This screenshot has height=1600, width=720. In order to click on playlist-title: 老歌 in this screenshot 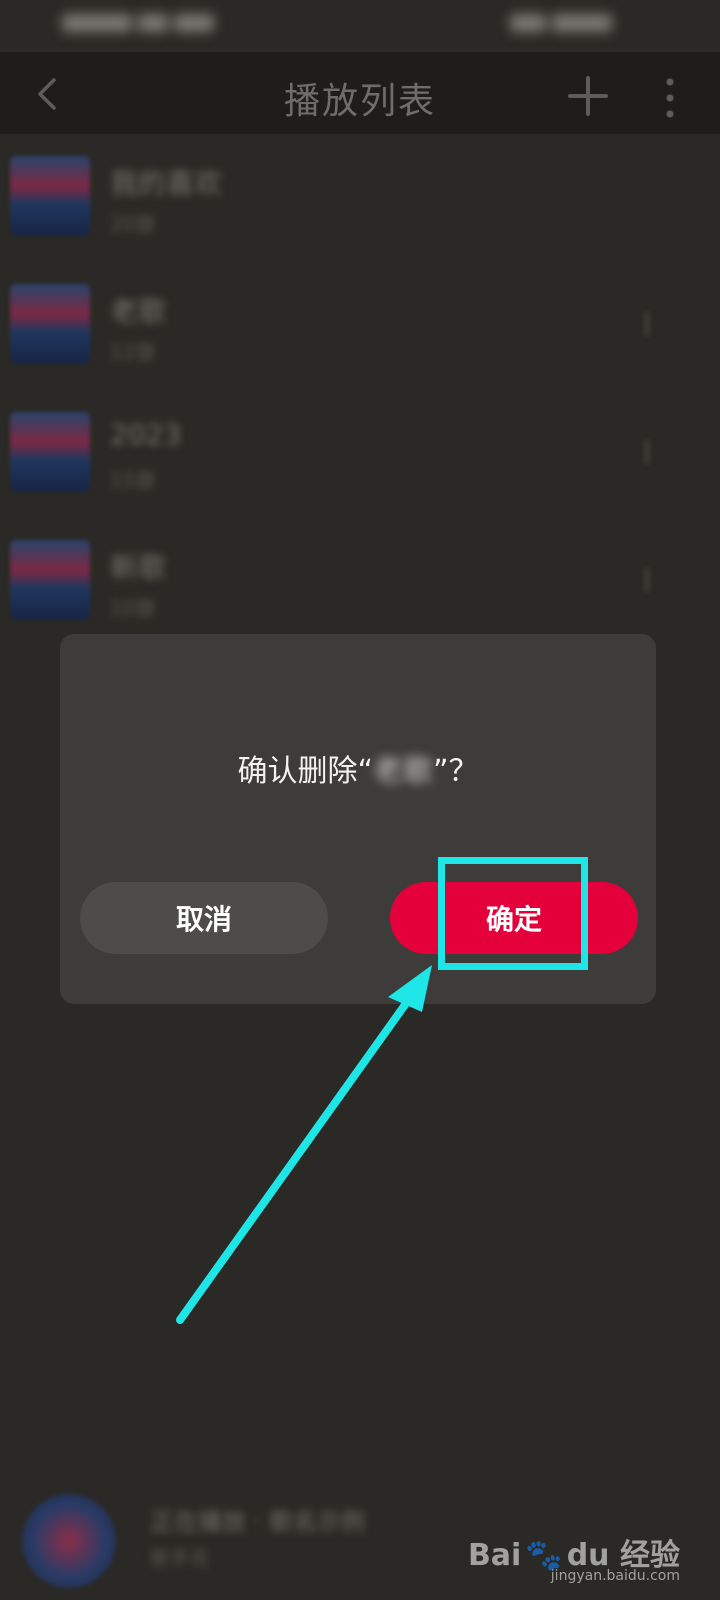, I will do `click(138, 311)`.